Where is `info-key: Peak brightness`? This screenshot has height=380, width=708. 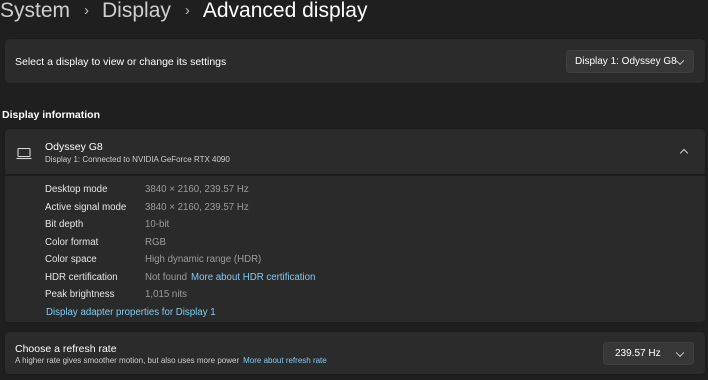
info-key: Peak brightness is located at coordinates (80, 294).